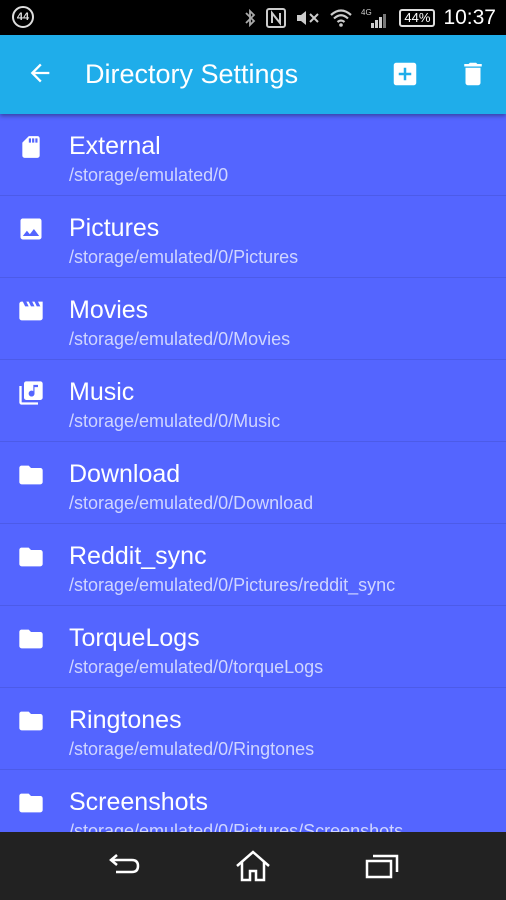  I want to click on bluetooth-icon, so click(250, 18).